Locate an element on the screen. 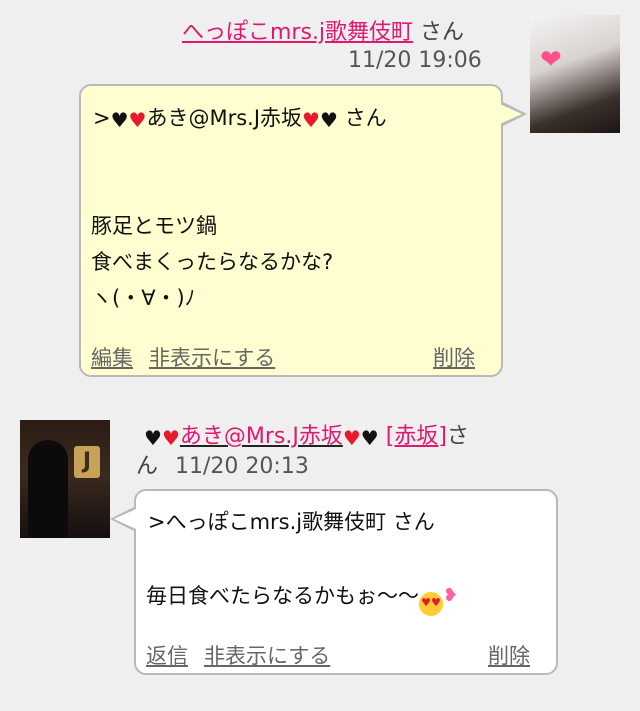 This screenshot has height=711, width=640. msg2-author-name: あき@Mrs.J赤坂 is located at coordinates (261, 436).